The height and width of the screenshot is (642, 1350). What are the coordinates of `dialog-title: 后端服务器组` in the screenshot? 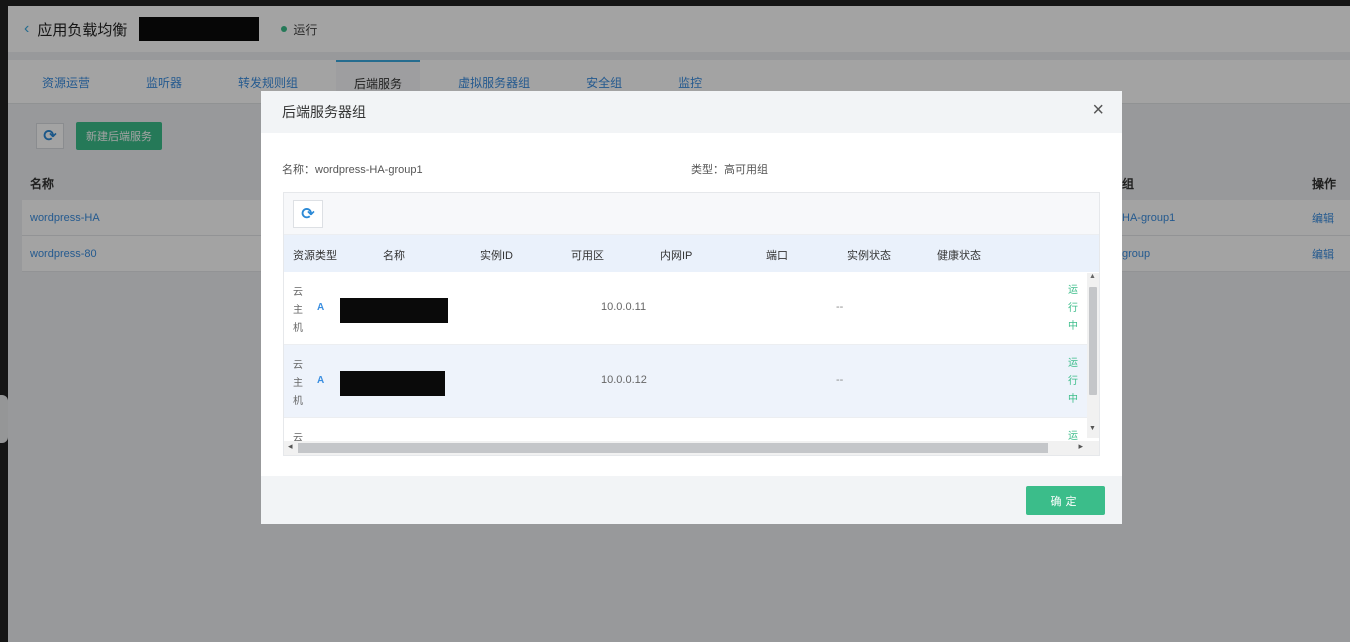 It's located at (324, 112).